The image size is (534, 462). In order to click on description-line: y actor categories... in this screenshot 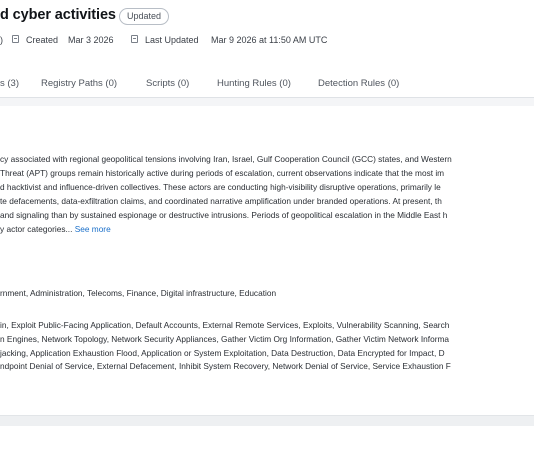, I will do `click(36, 229)`.